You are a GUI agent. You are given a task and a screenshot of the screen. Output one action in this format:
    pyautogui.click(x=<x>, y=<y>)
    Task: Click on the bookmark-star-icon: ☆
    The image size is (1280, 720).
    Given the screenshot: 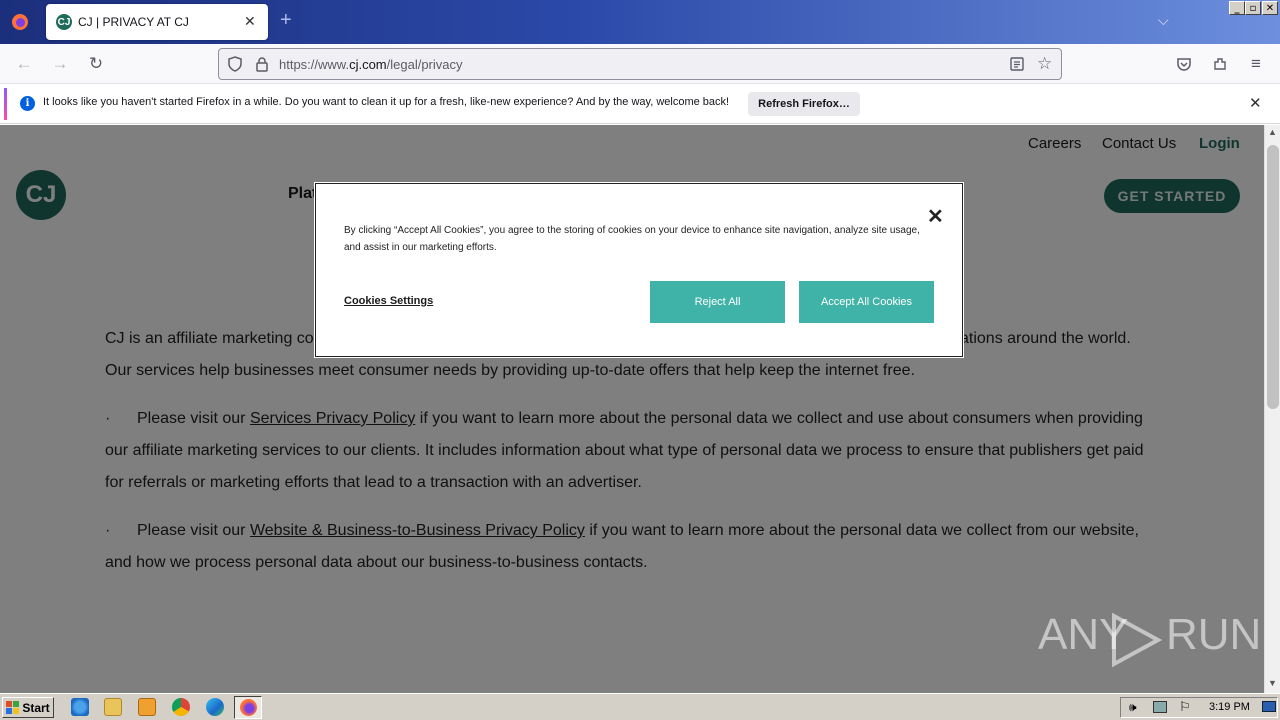 What is the action you would take?
    pyautogui.click(x=1044, y=64)
    